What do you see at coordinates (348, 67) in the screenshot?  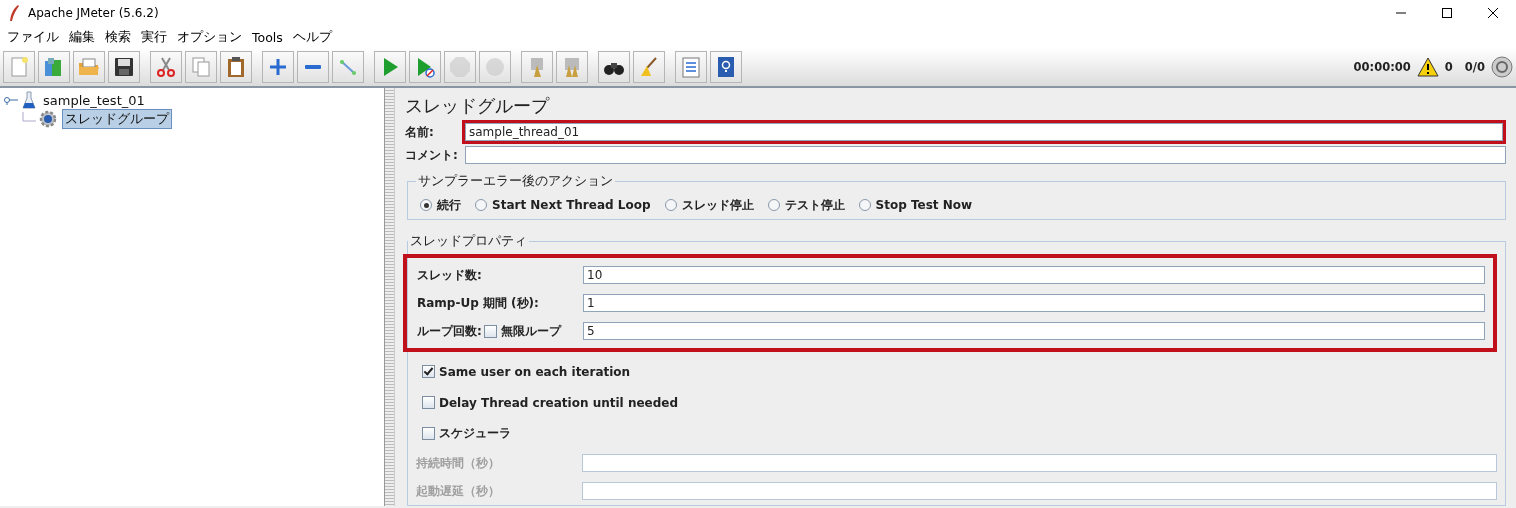 I see `toggle-button` at bounding box center [348, 67].